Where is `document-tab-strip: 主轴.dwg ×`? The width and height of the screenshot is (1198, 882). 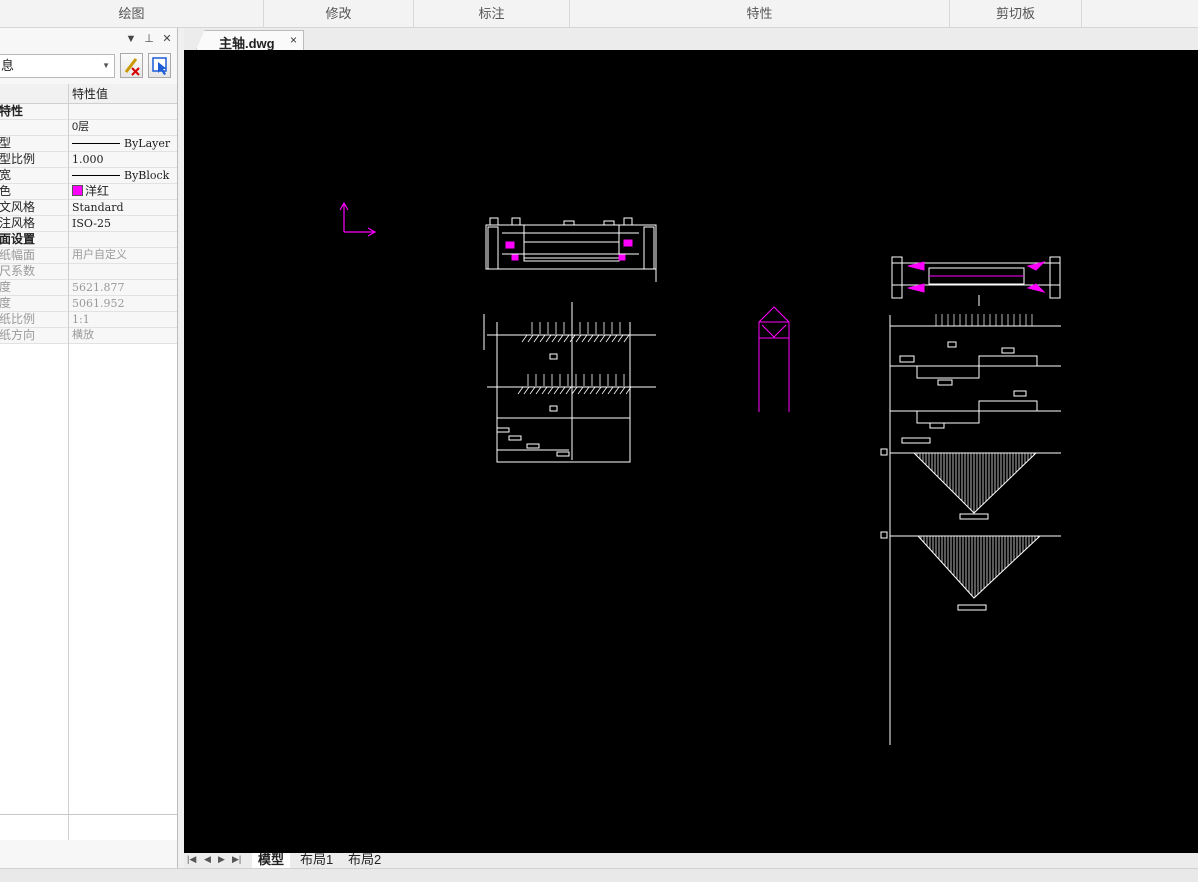 document-tab-strip: 主轴.dwg × is located at coordinates (691, 39).